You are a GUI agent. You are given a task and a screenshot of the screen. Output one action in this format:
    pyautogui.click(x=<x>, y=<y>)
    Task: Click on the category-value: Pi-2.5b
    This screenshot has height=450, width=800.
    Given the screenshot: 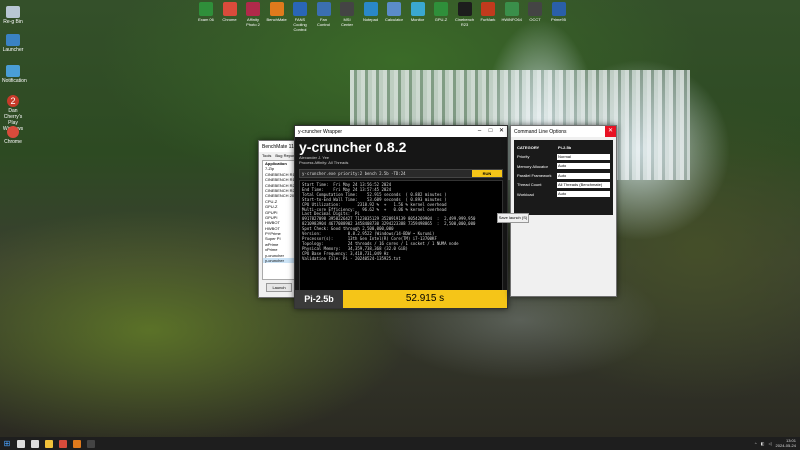 What is the action you would take?
    pyautogui.click(x=565, y=147)
    